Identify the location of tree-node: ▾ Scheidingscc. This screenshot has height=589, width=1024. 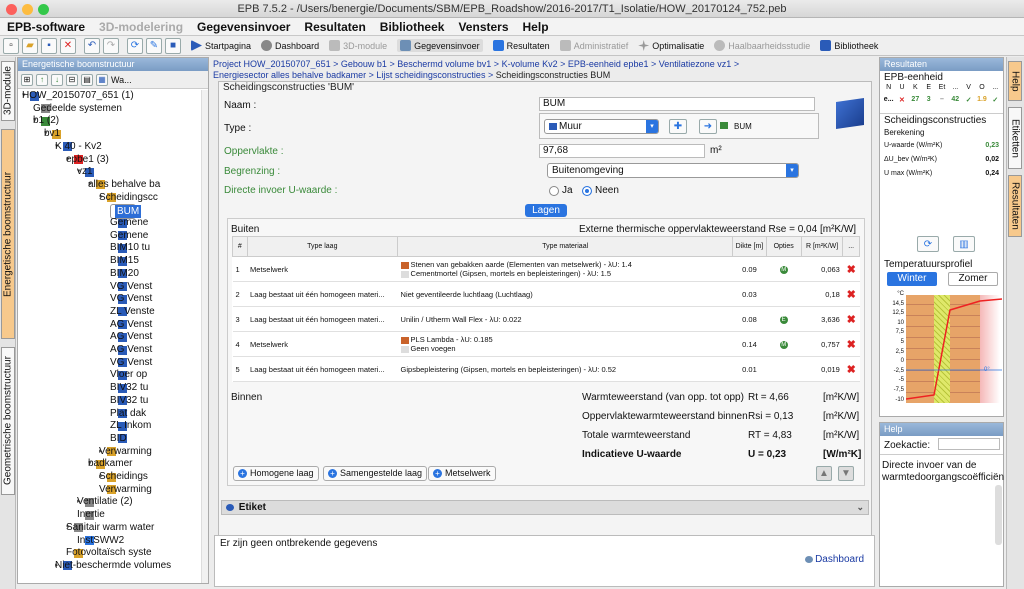
(128, 198).